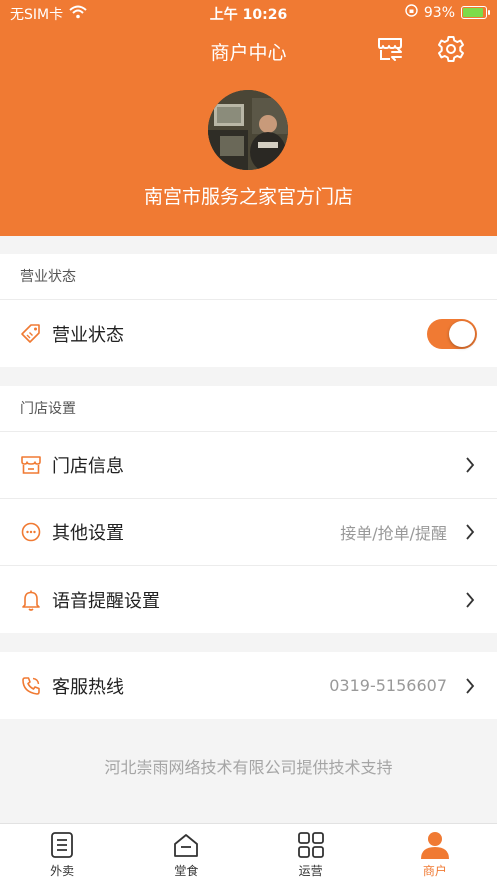 The height and width of the screenshot is (883, 497). What do you see at coordinates (475, 12) in the screenshot?
I see `battery-icon` at bounding box center [475, 12].